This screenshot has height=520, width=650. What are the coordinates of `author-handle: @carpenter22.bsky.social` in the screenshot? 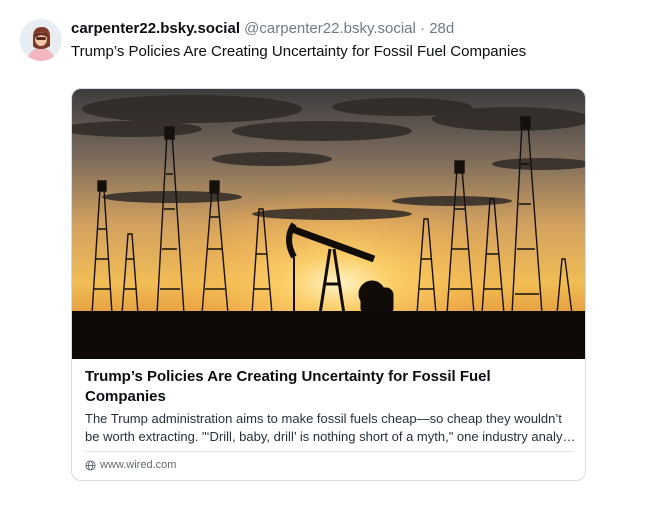 It's located at (330, 28).